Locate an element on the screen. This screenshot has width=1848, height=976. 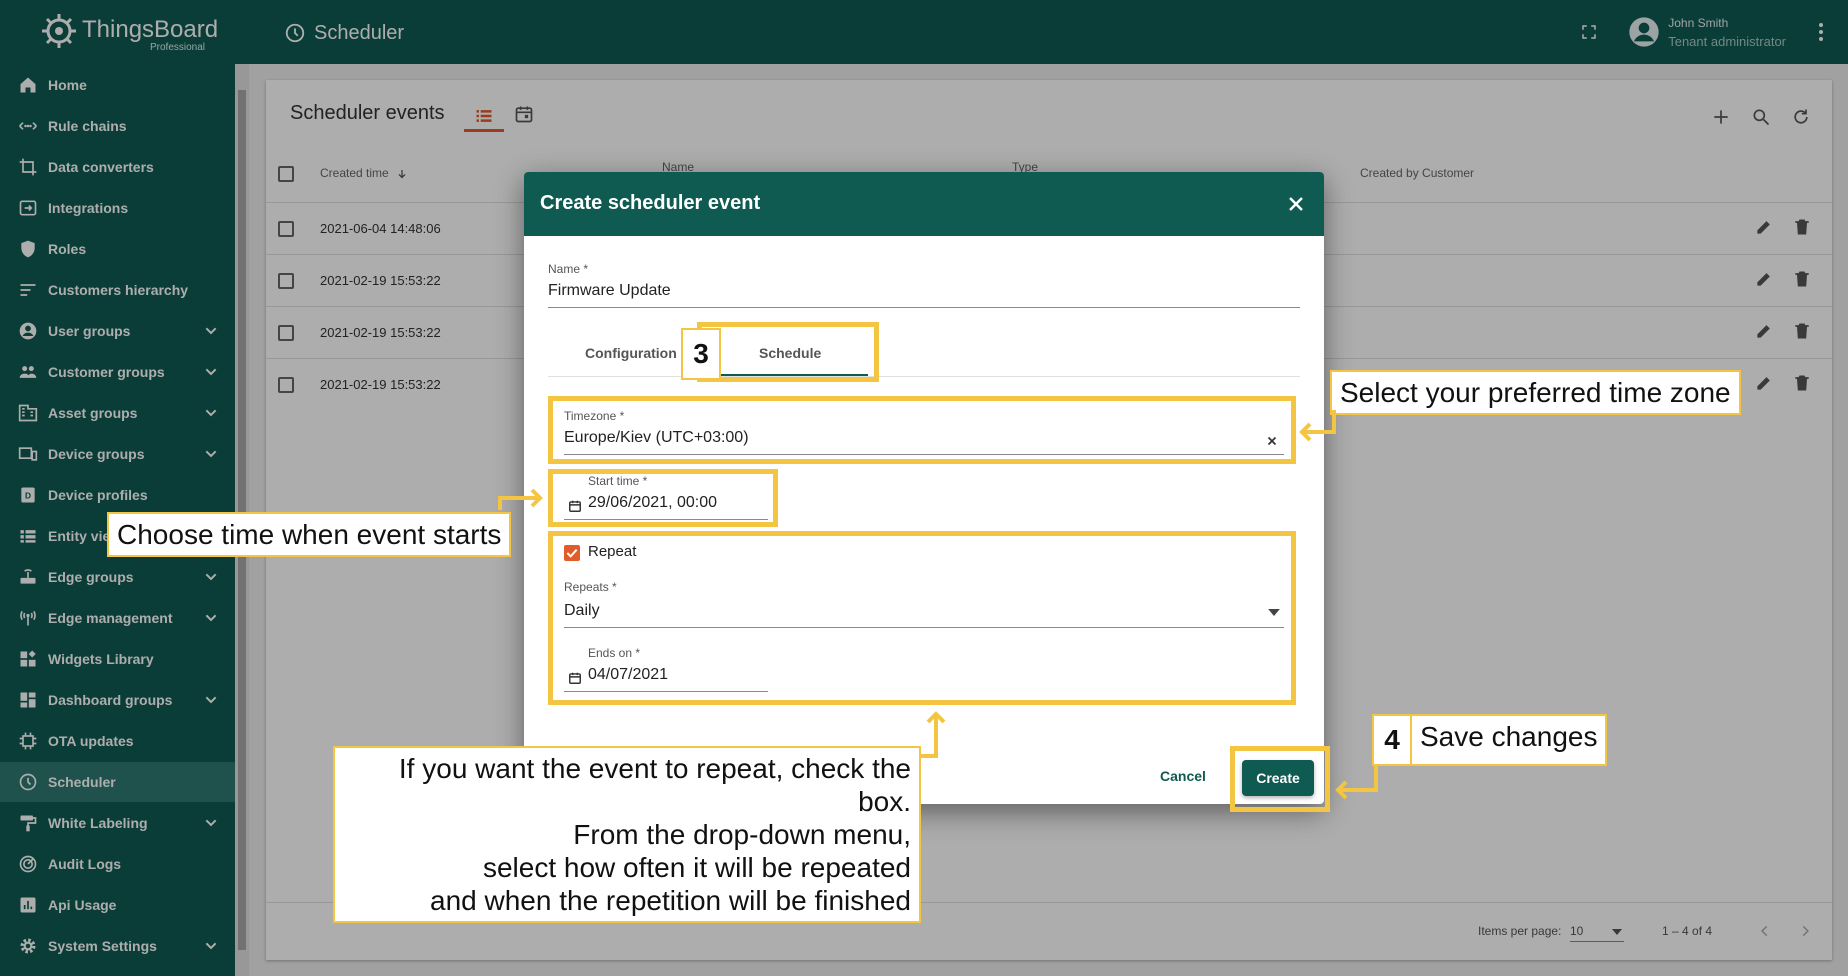
name-underline is located at coordinates (924, 307).